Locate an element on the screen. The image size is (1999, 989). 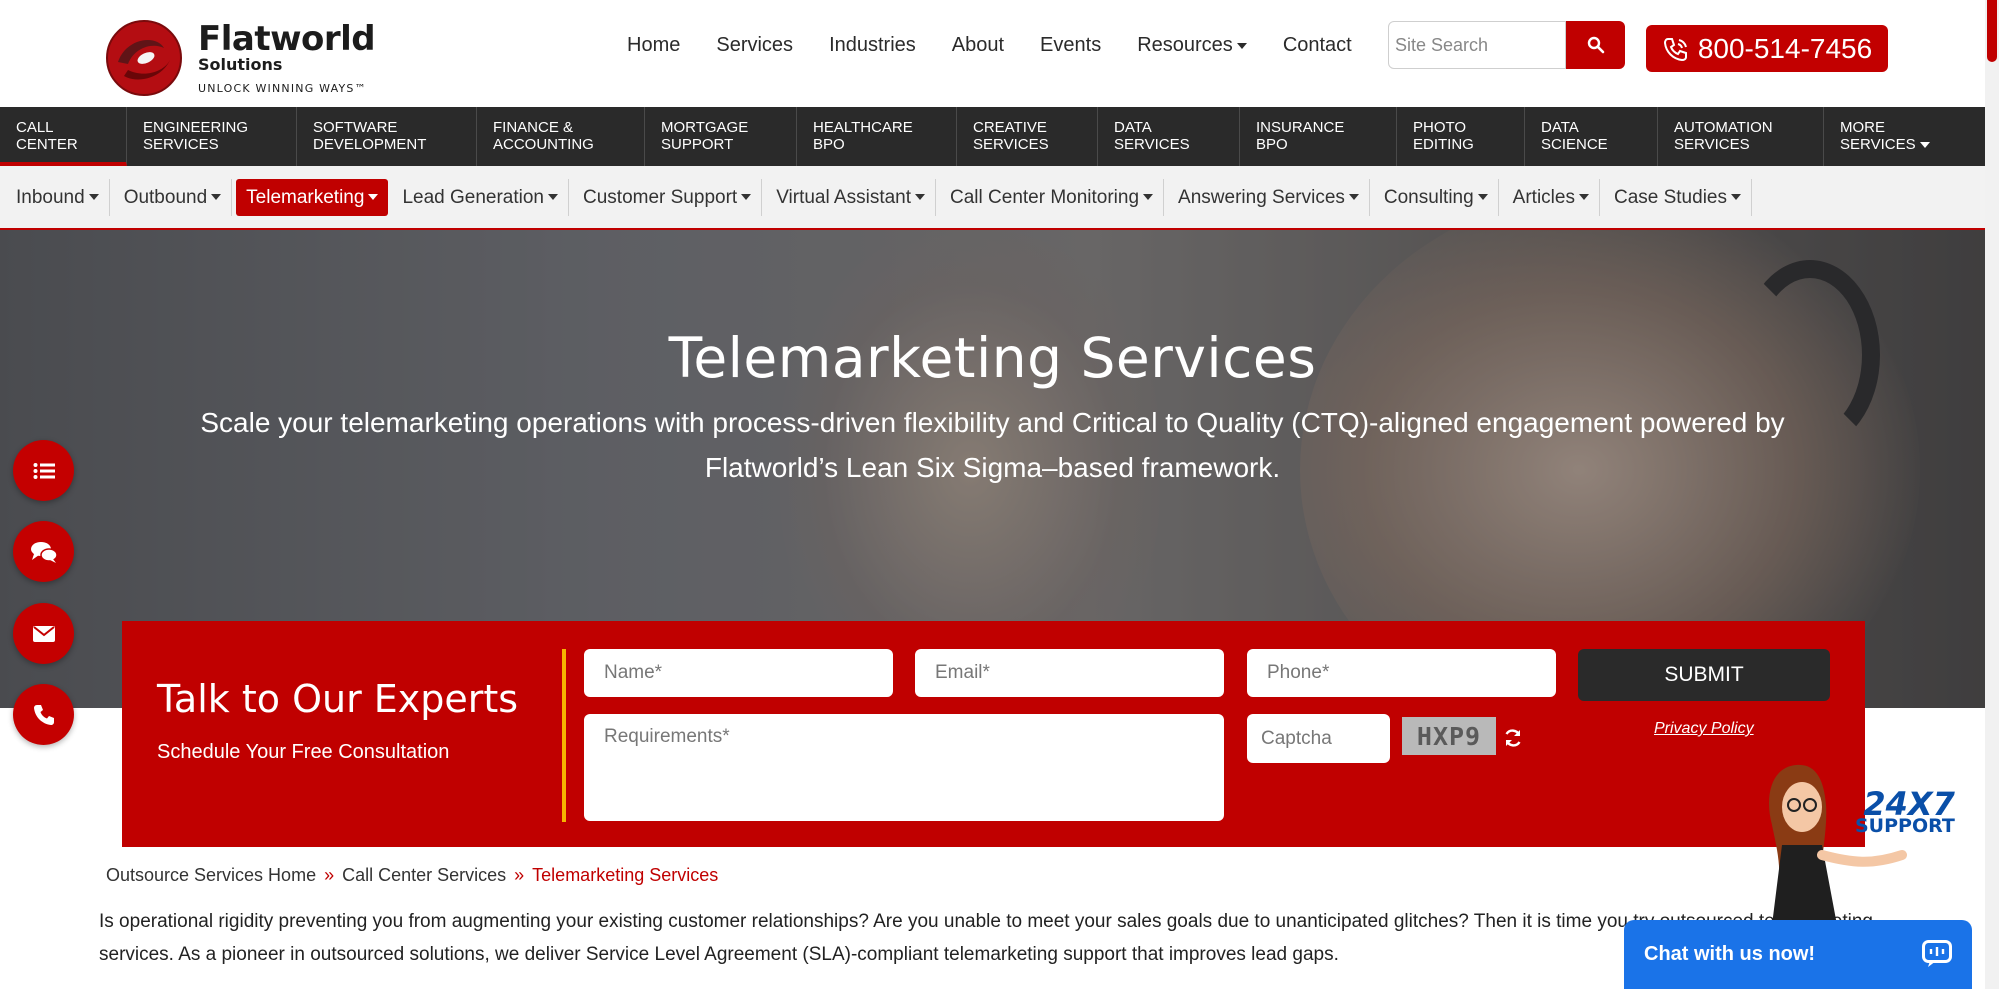
search-icon is located at coordinates (1595, 45).